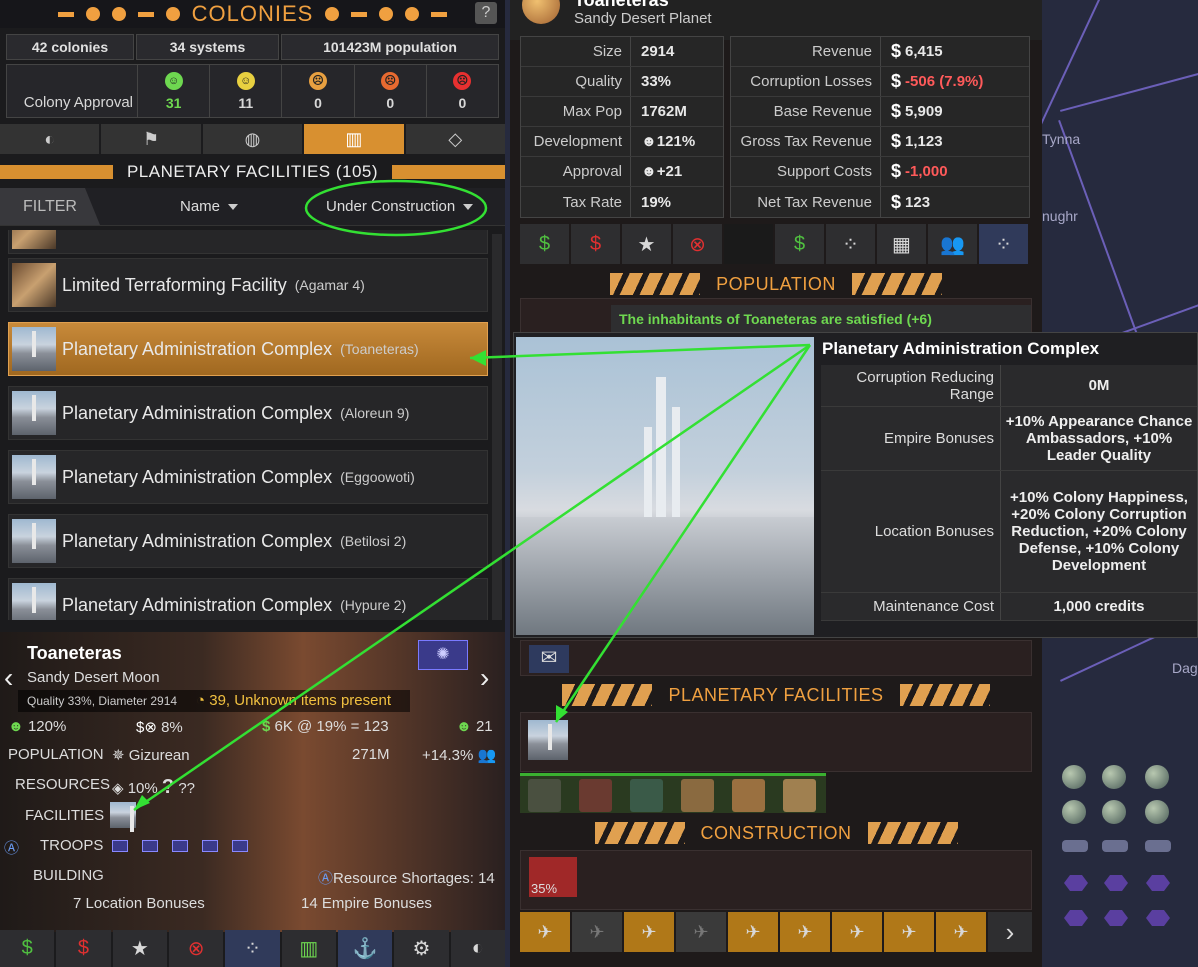  Describe the element at coordinates (400, 206) in the screenshot. I see `status-dropdown: Under Construction` at that location.